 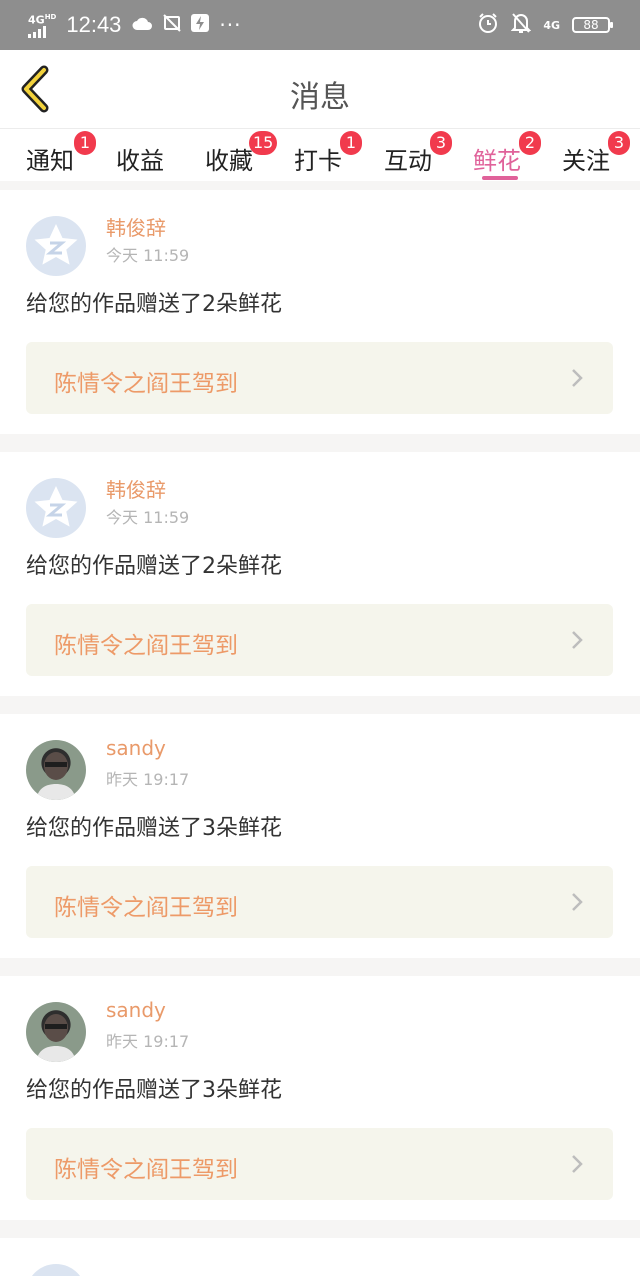 What do you see at coordinates (408, 161) in the screenshot?
I see `tab-label: 互动` at bounding box center [408, 161].